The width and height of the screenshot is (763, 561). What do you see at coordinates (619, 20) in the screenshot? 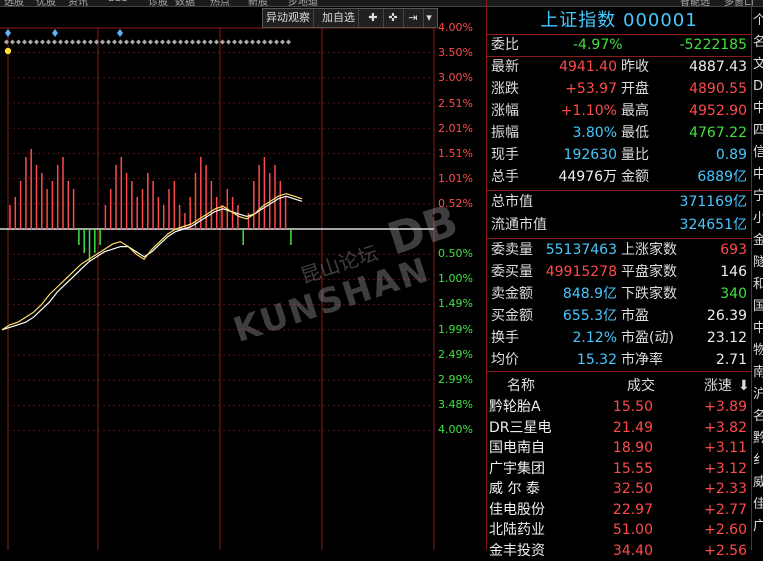
I see `index-title: 上证指数 000001` at bounding box center [619, 20].